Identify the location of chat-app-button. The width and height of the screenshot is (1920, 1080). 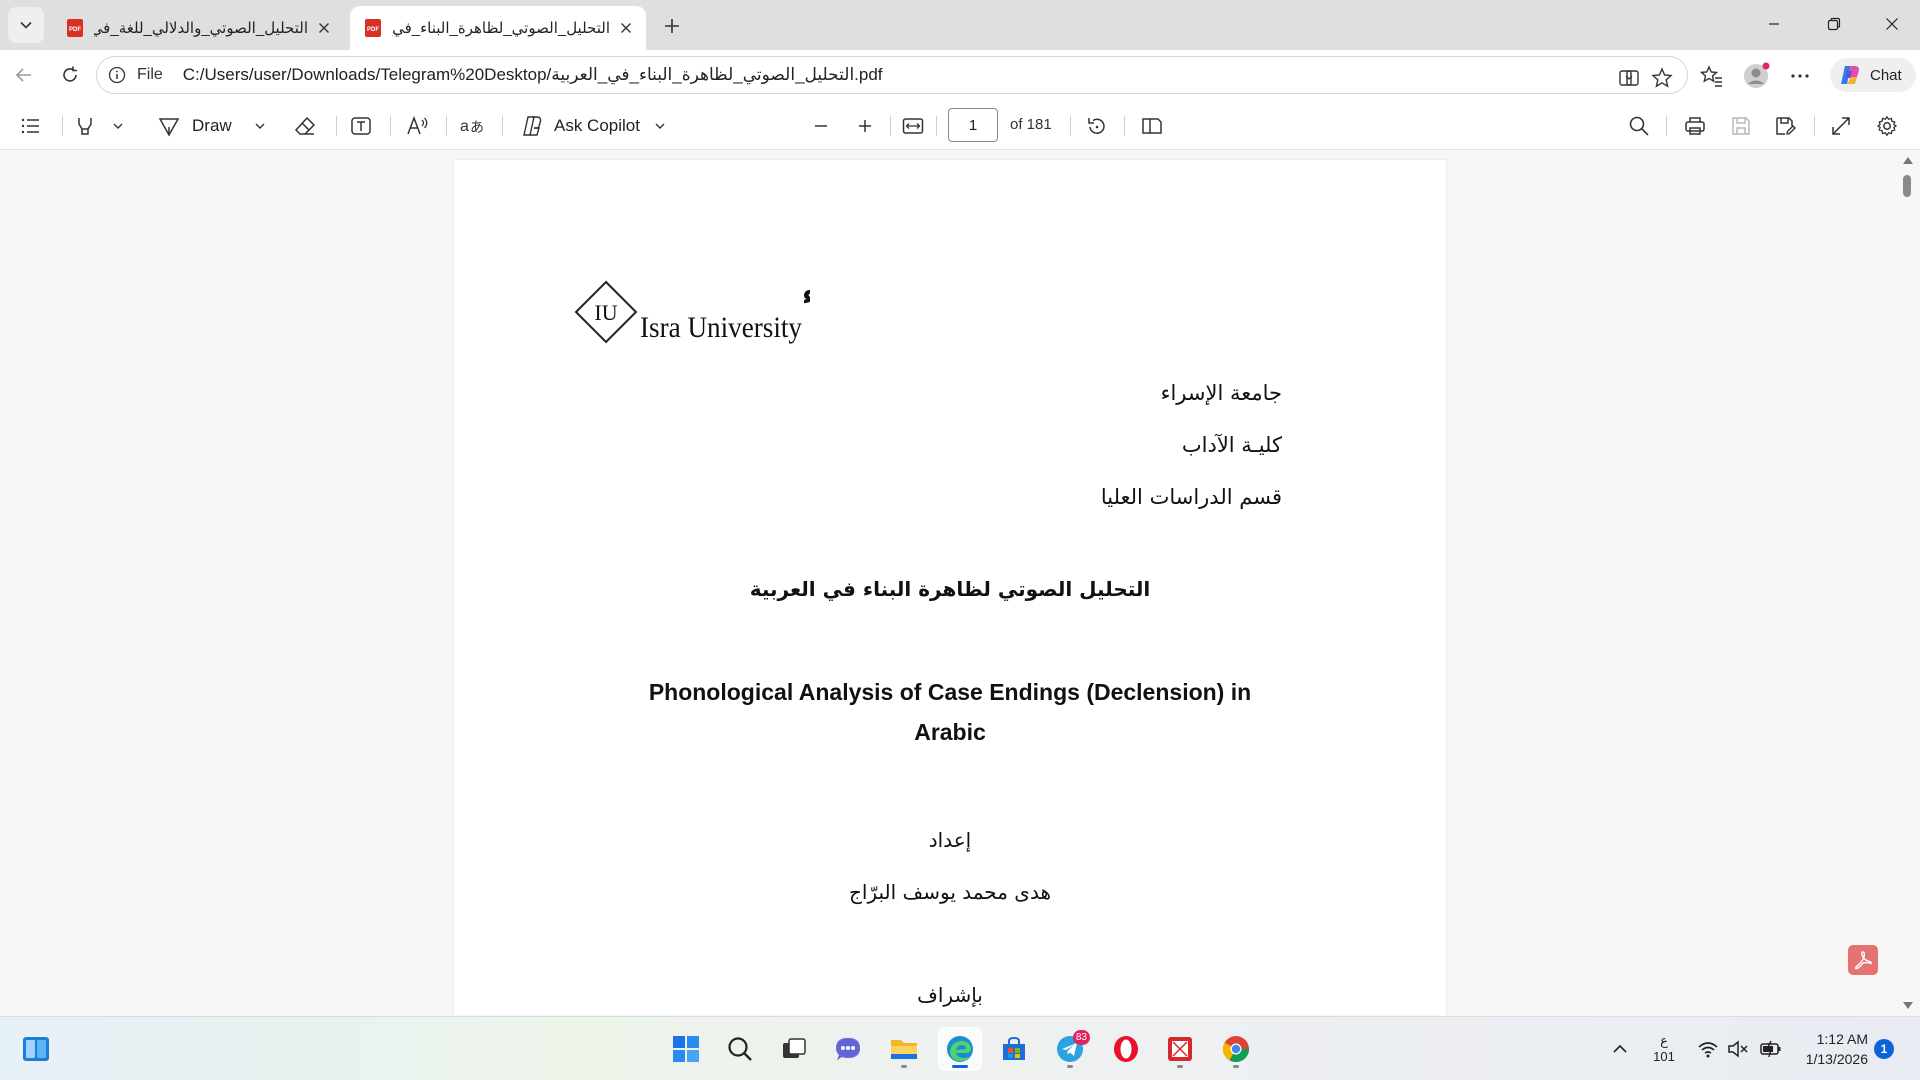
(848, 1049).